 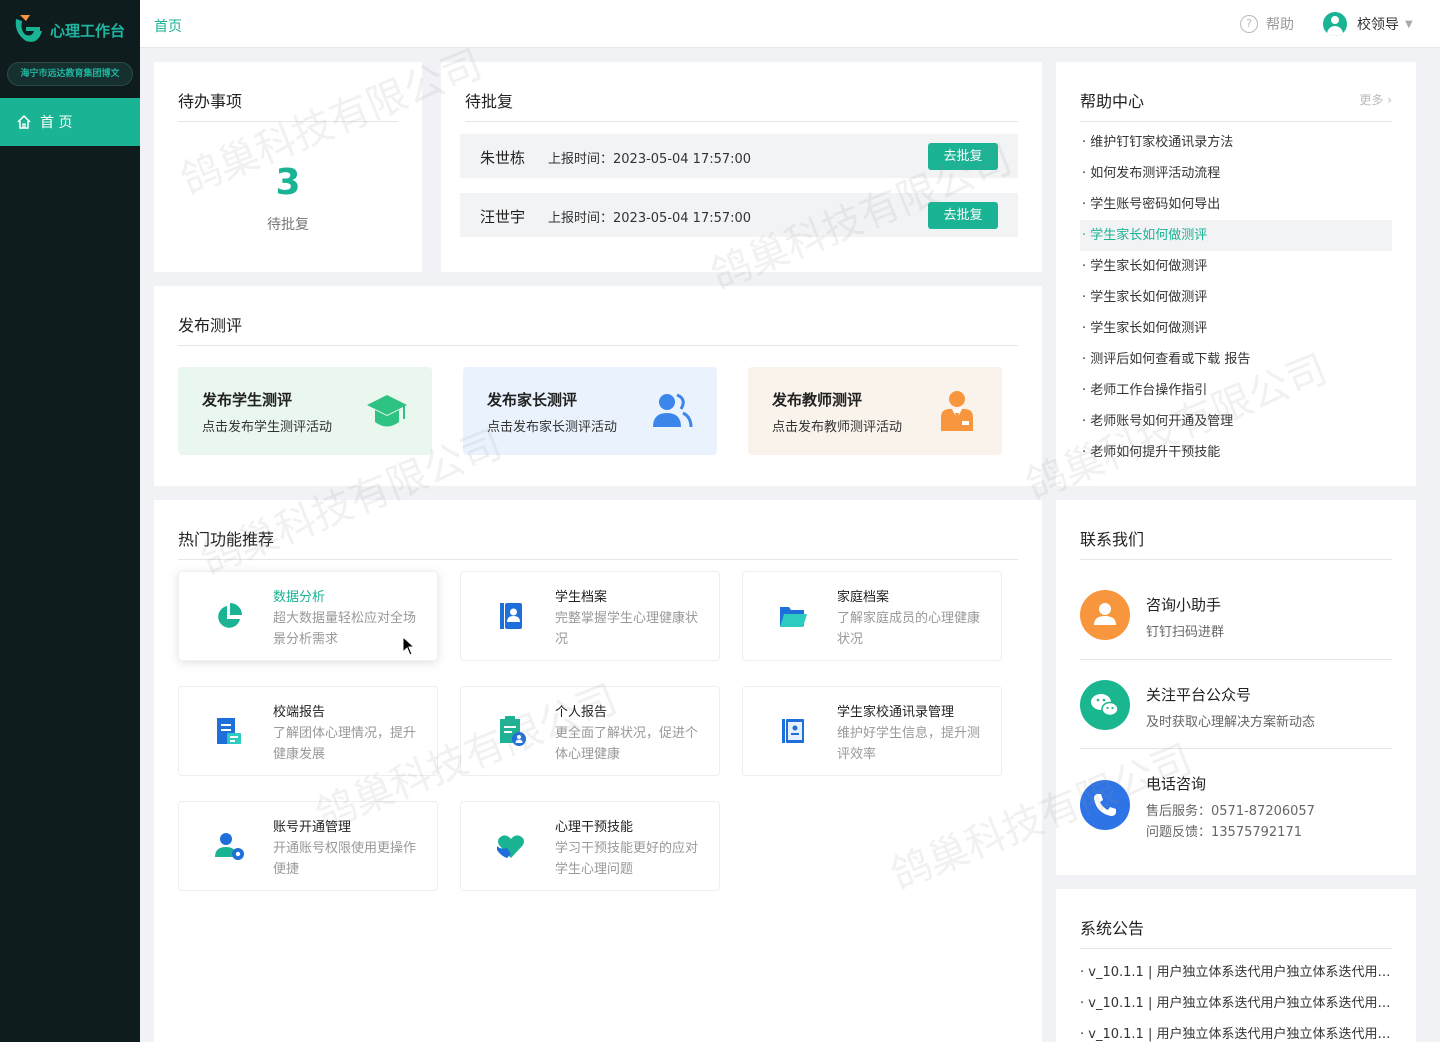 What do you see at coordinates (590, 411) in the screenshot?
I see `publish-parent-tile: 发布家长测评 点击发布家长测评活动` at bounding box center [590, 411].